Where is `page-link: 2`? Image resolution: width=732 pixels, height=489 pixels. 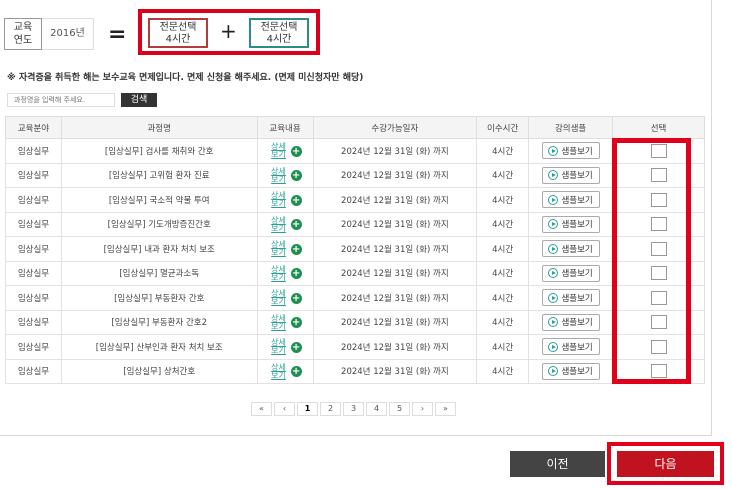 page-link: 2 is located at coordinates (330, 409).